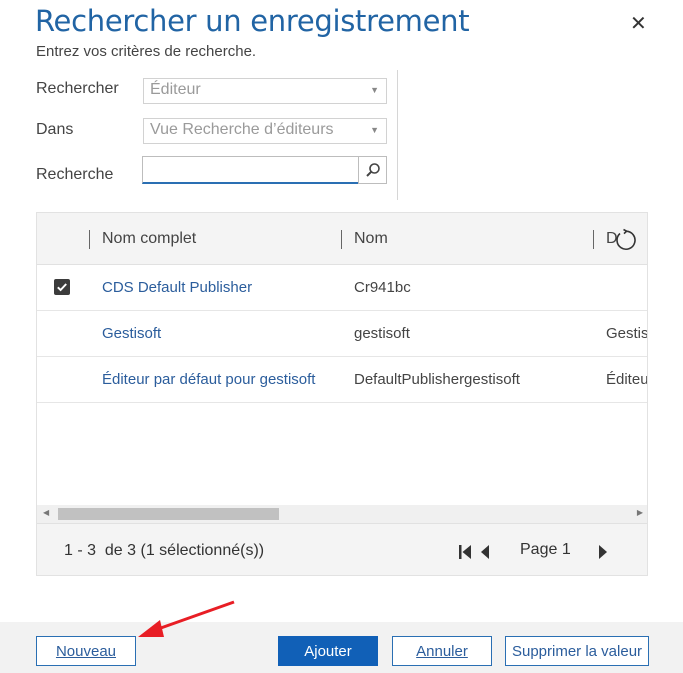  I want to click on cell-nom: DefaultPublishergestisoft, so click(437, 379).